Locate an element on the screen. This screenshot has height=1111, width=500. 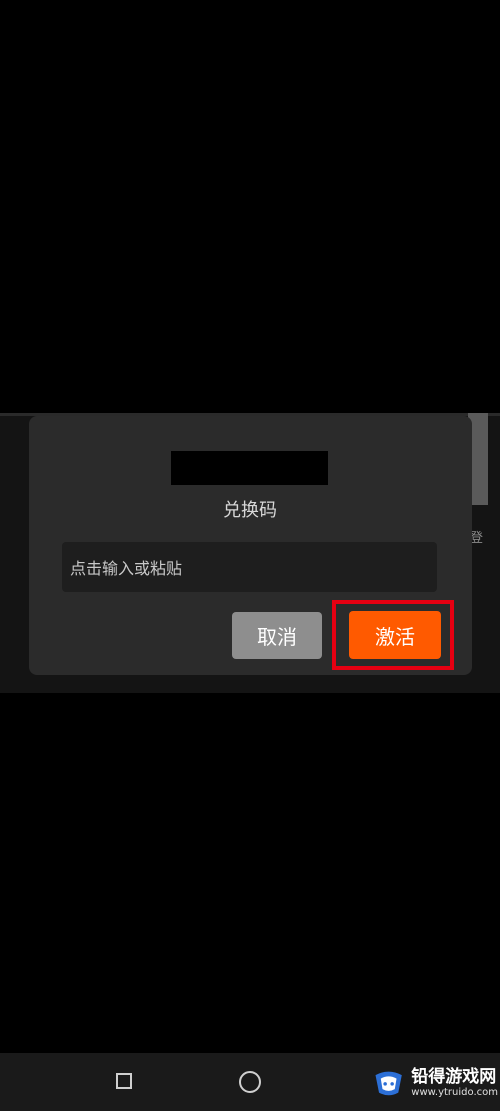
watermark-name: 铅得游戏网 is located at coordinates (454, 1077).